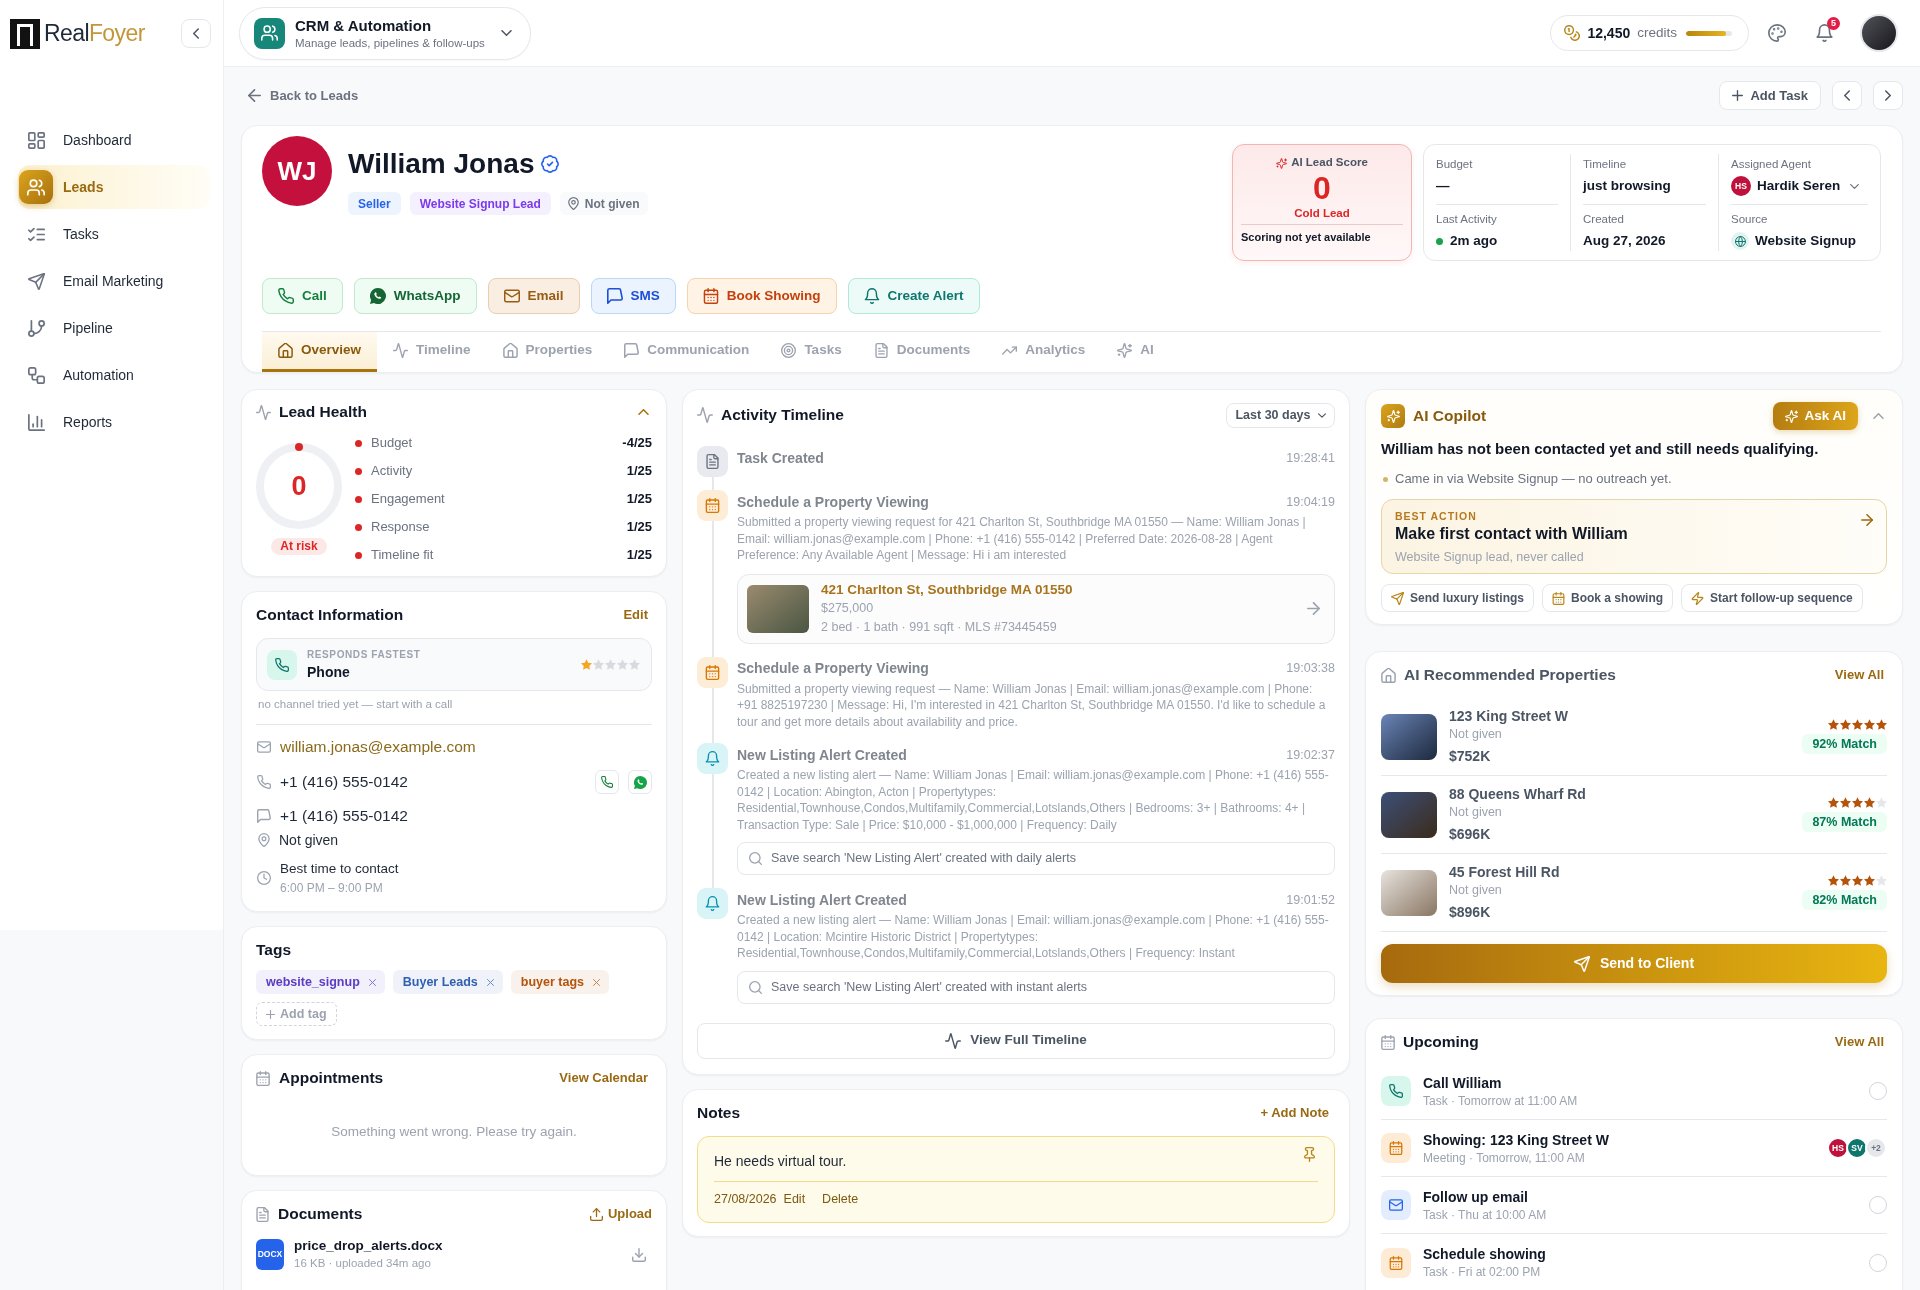 The height and width of the screenshot is (1290, 1920). I want to click on document-icon, so click(262, 1214).